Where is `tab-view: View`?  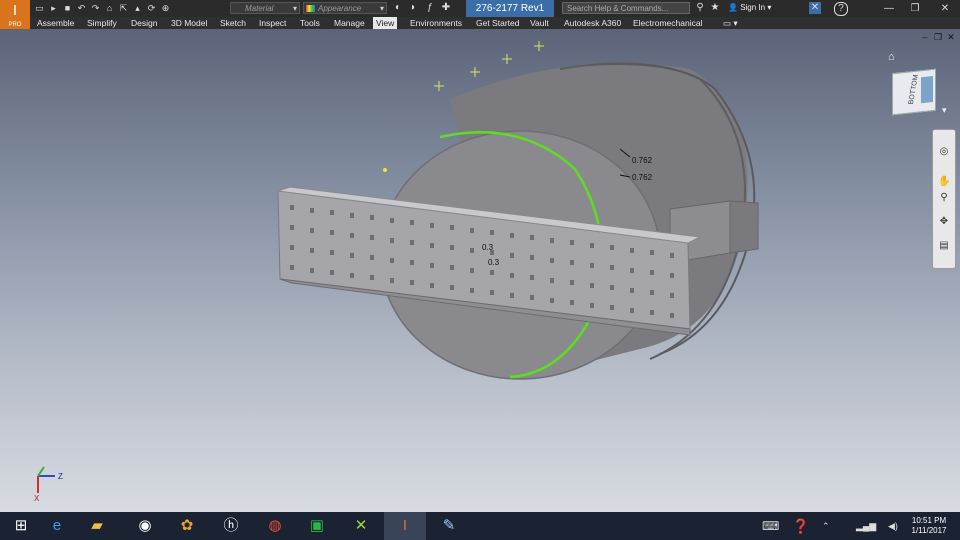
tab-view: View is located at coordinates (385, 23).